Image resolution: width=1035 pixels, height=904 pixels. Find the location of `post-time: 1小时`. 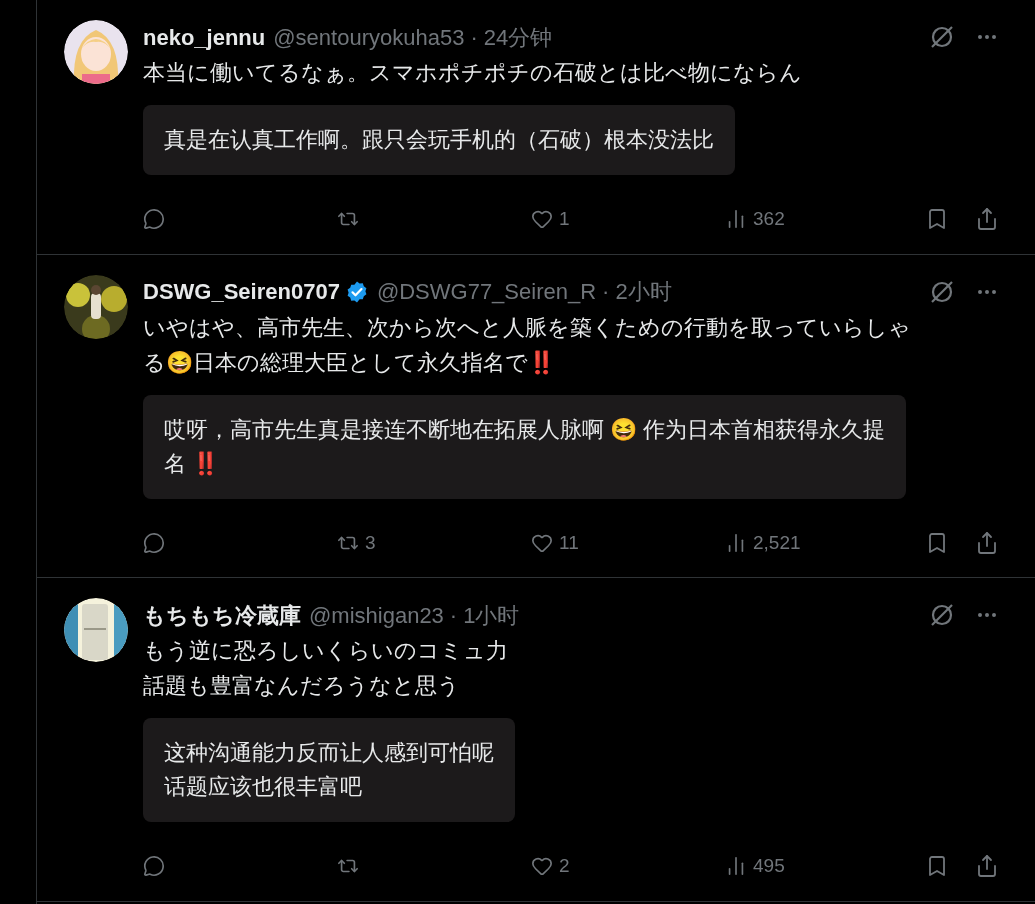

post-time: 1小时 is located at coordinates (491, 615).